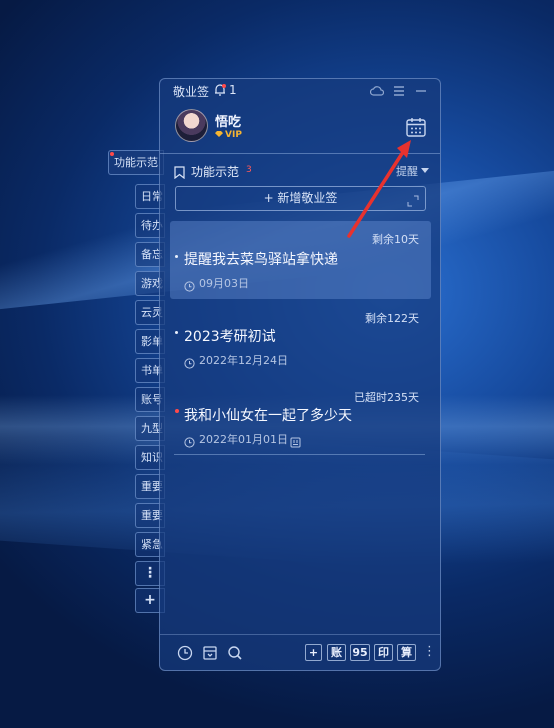  Describe the element at coordinates (313, 652) in the screenshot. I see `add-button: +` at that location.